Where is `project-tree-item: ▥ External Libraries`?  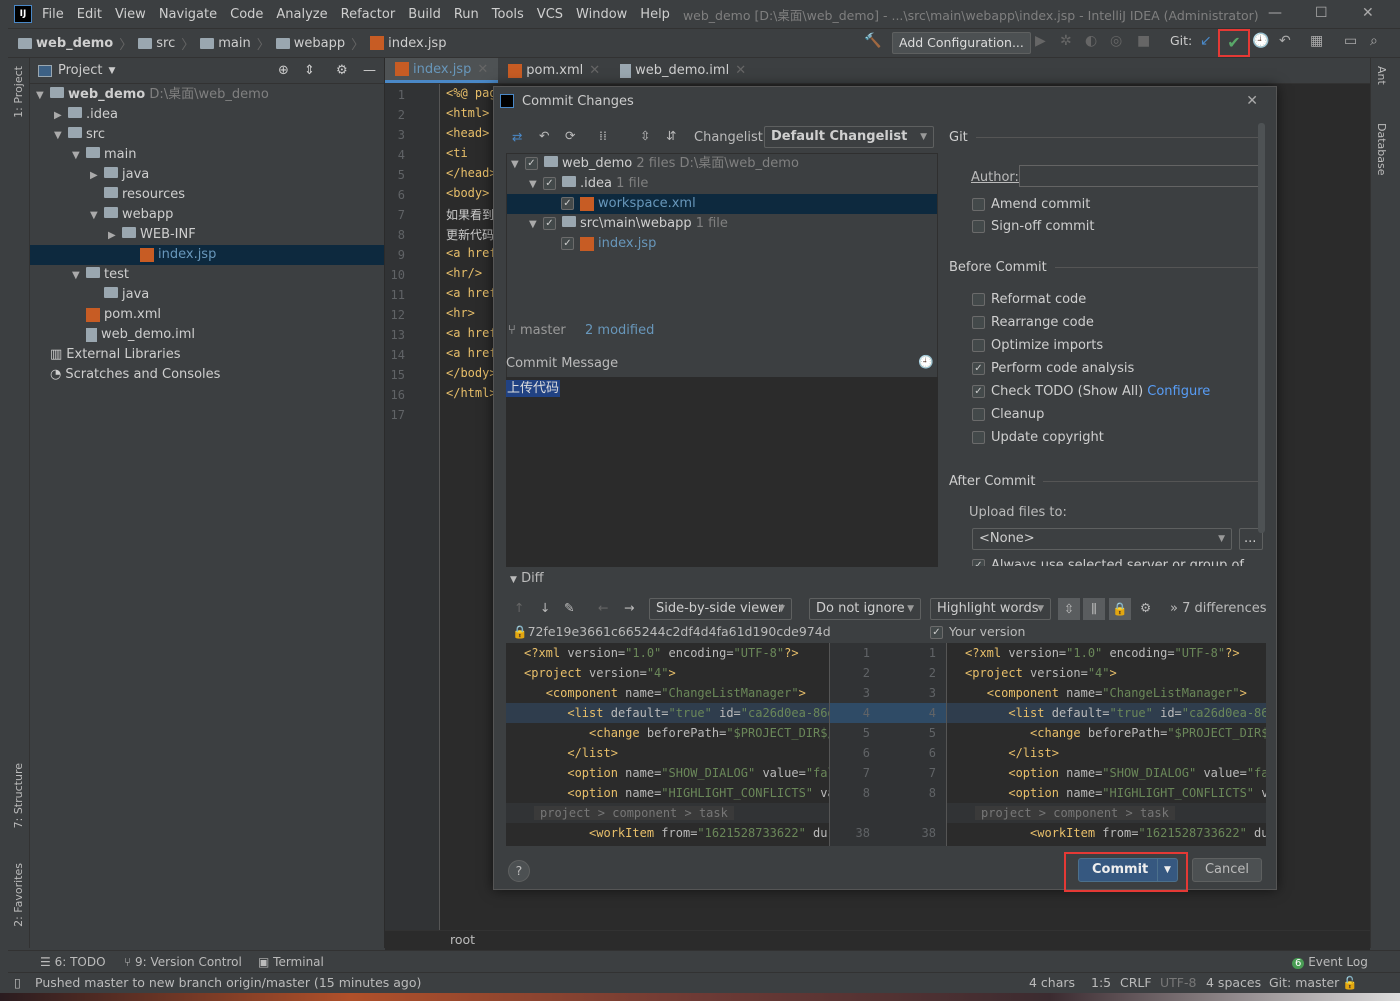
project-tree-item: ▥ External Libraries is located at coordinates (207, 355).